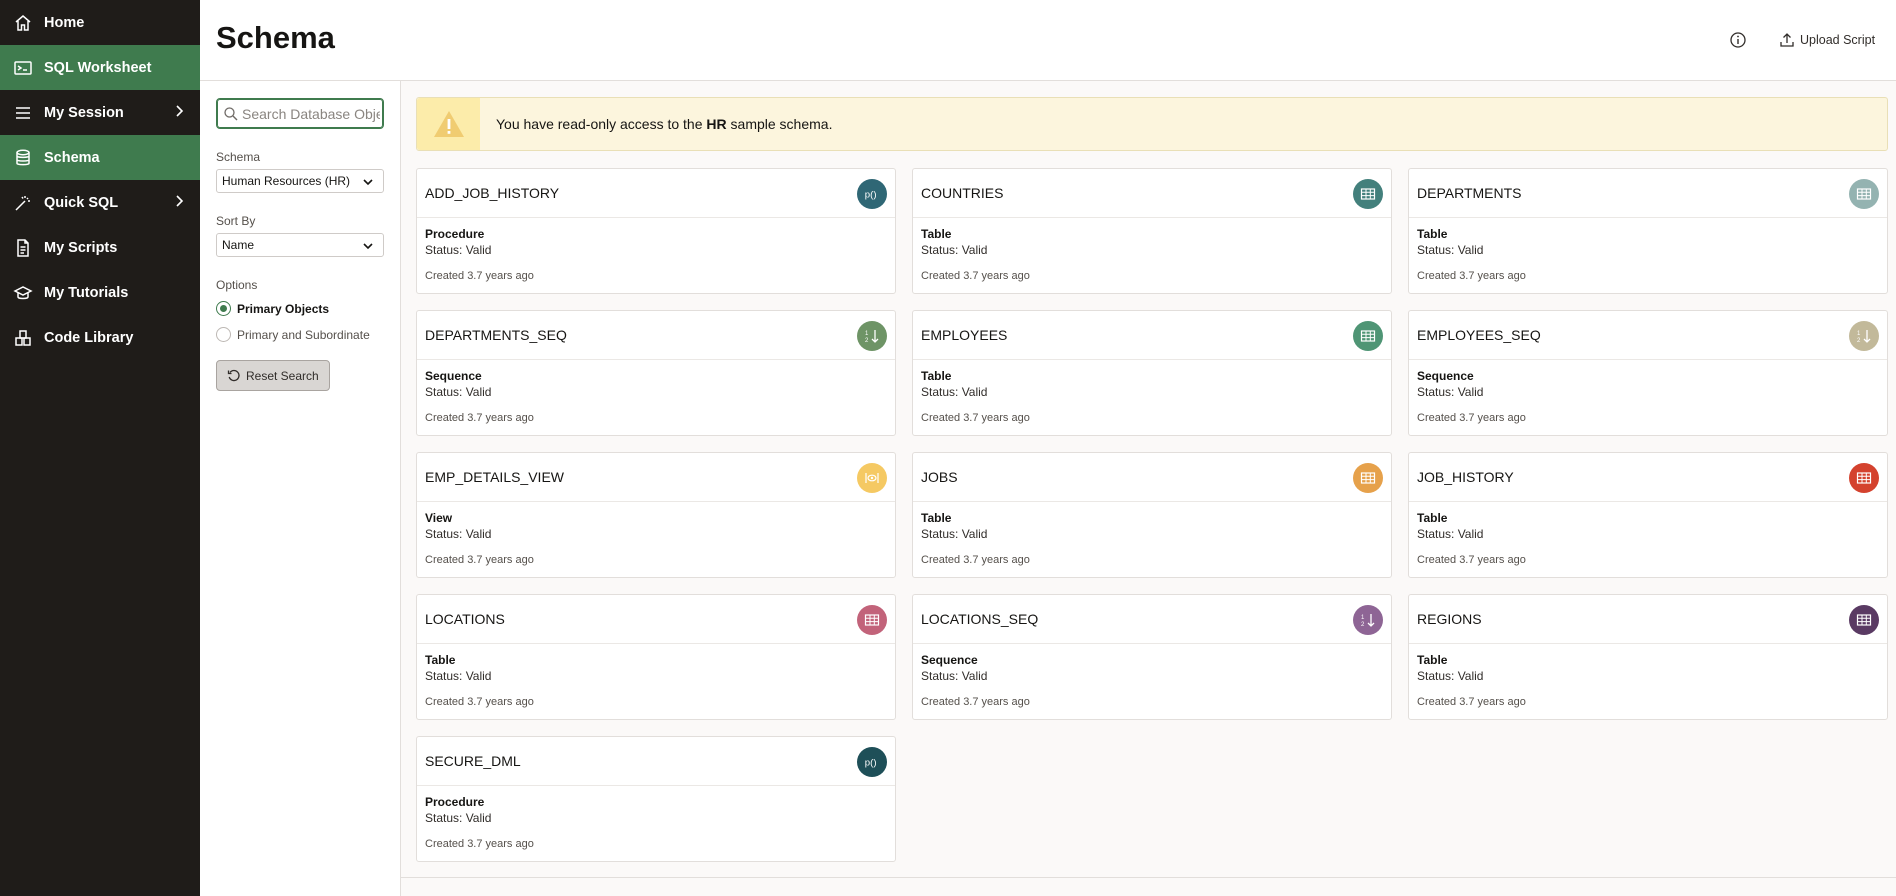  I want to click on upload-script-button: Upload Script, so click(1827, 40).